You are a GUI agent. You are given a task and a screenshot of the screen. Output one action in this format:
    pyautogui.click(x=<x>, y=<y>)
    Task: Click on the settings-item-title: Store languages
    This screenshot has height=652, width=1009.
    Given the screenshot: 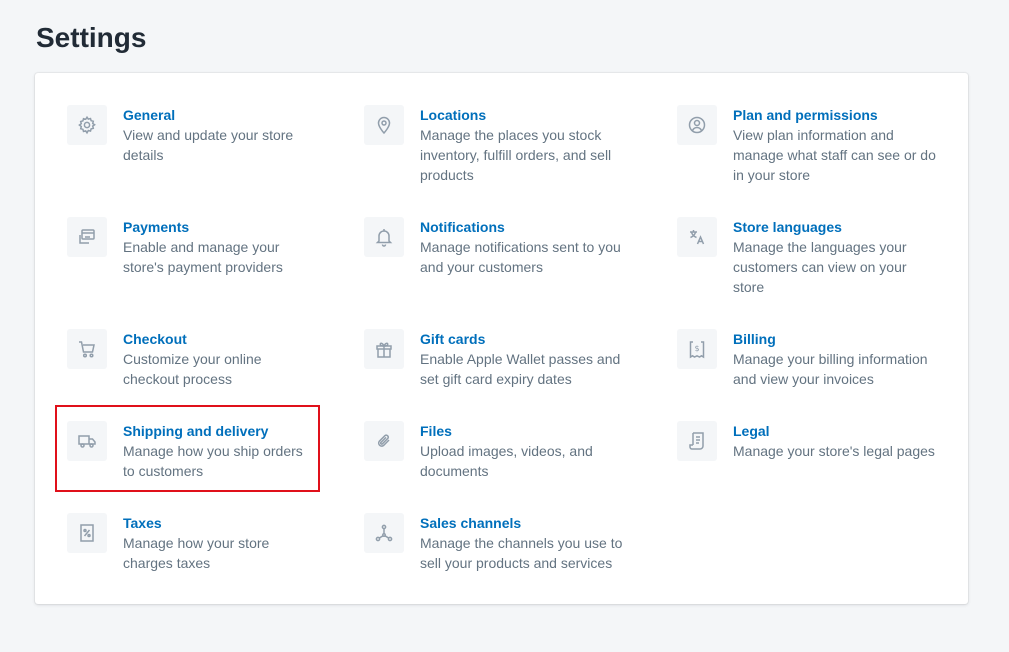 What is the action you would take?
    pyautogui.click(x=787, y=227)
    